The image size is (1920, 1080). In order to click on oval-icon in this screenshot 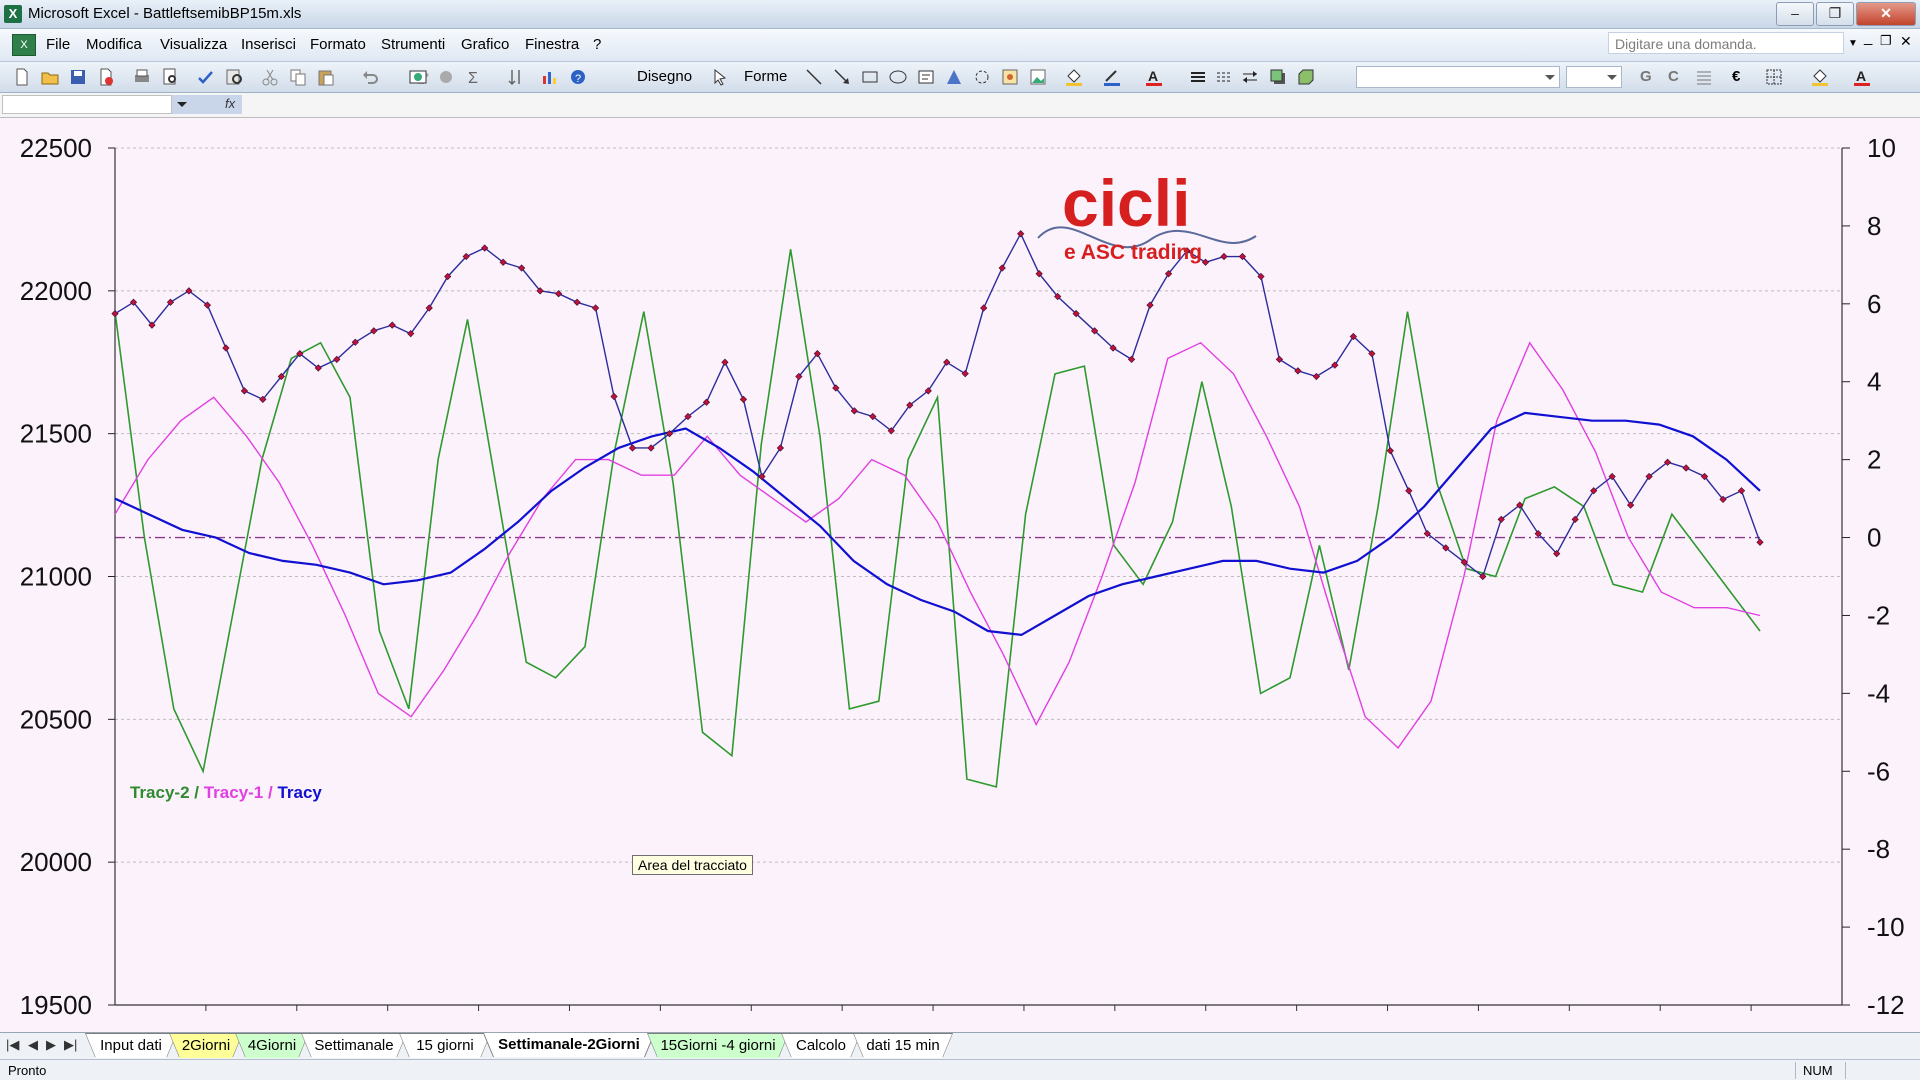, I will do `click(898, 77)`.